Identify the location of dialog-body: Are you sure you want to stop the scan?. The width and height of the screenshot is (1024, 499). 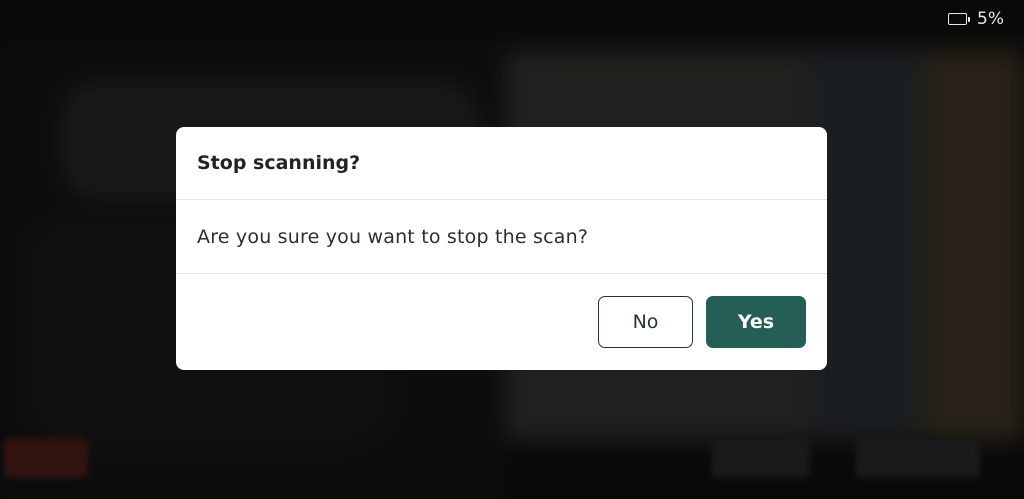
(501, 237).